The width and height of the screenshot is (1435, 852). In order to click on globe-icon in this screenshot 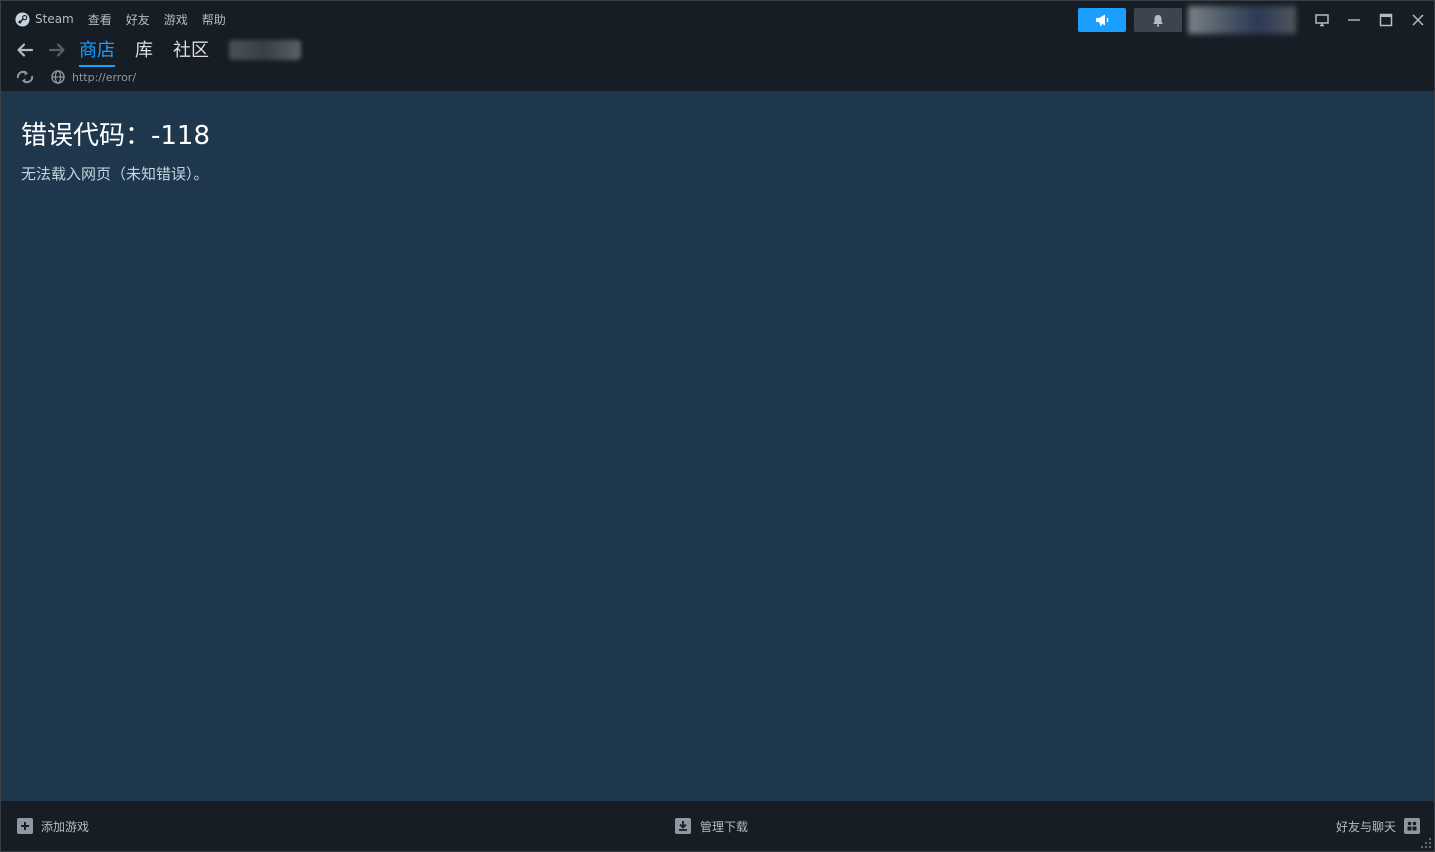, I will do `click(58, 77)`.